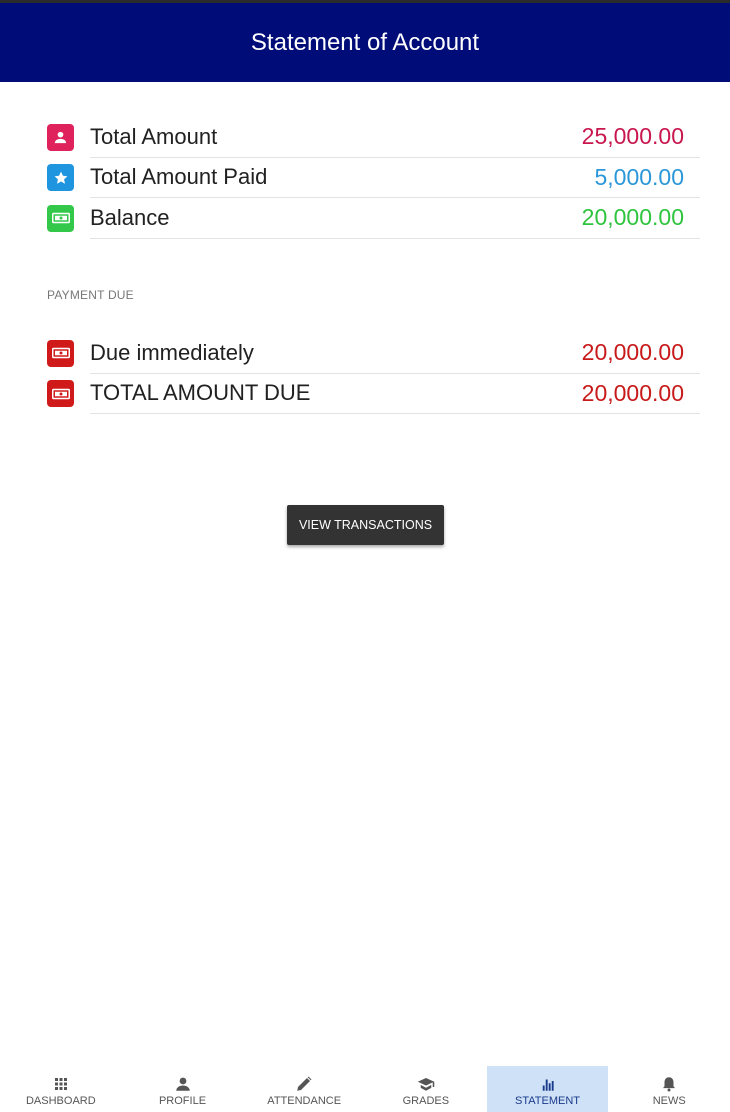 The width and height of the screenshot is (730, 1112). Describe the element at coordinates (172, 352) in the screenshot. I see `due-label: Due immediately` at that location.